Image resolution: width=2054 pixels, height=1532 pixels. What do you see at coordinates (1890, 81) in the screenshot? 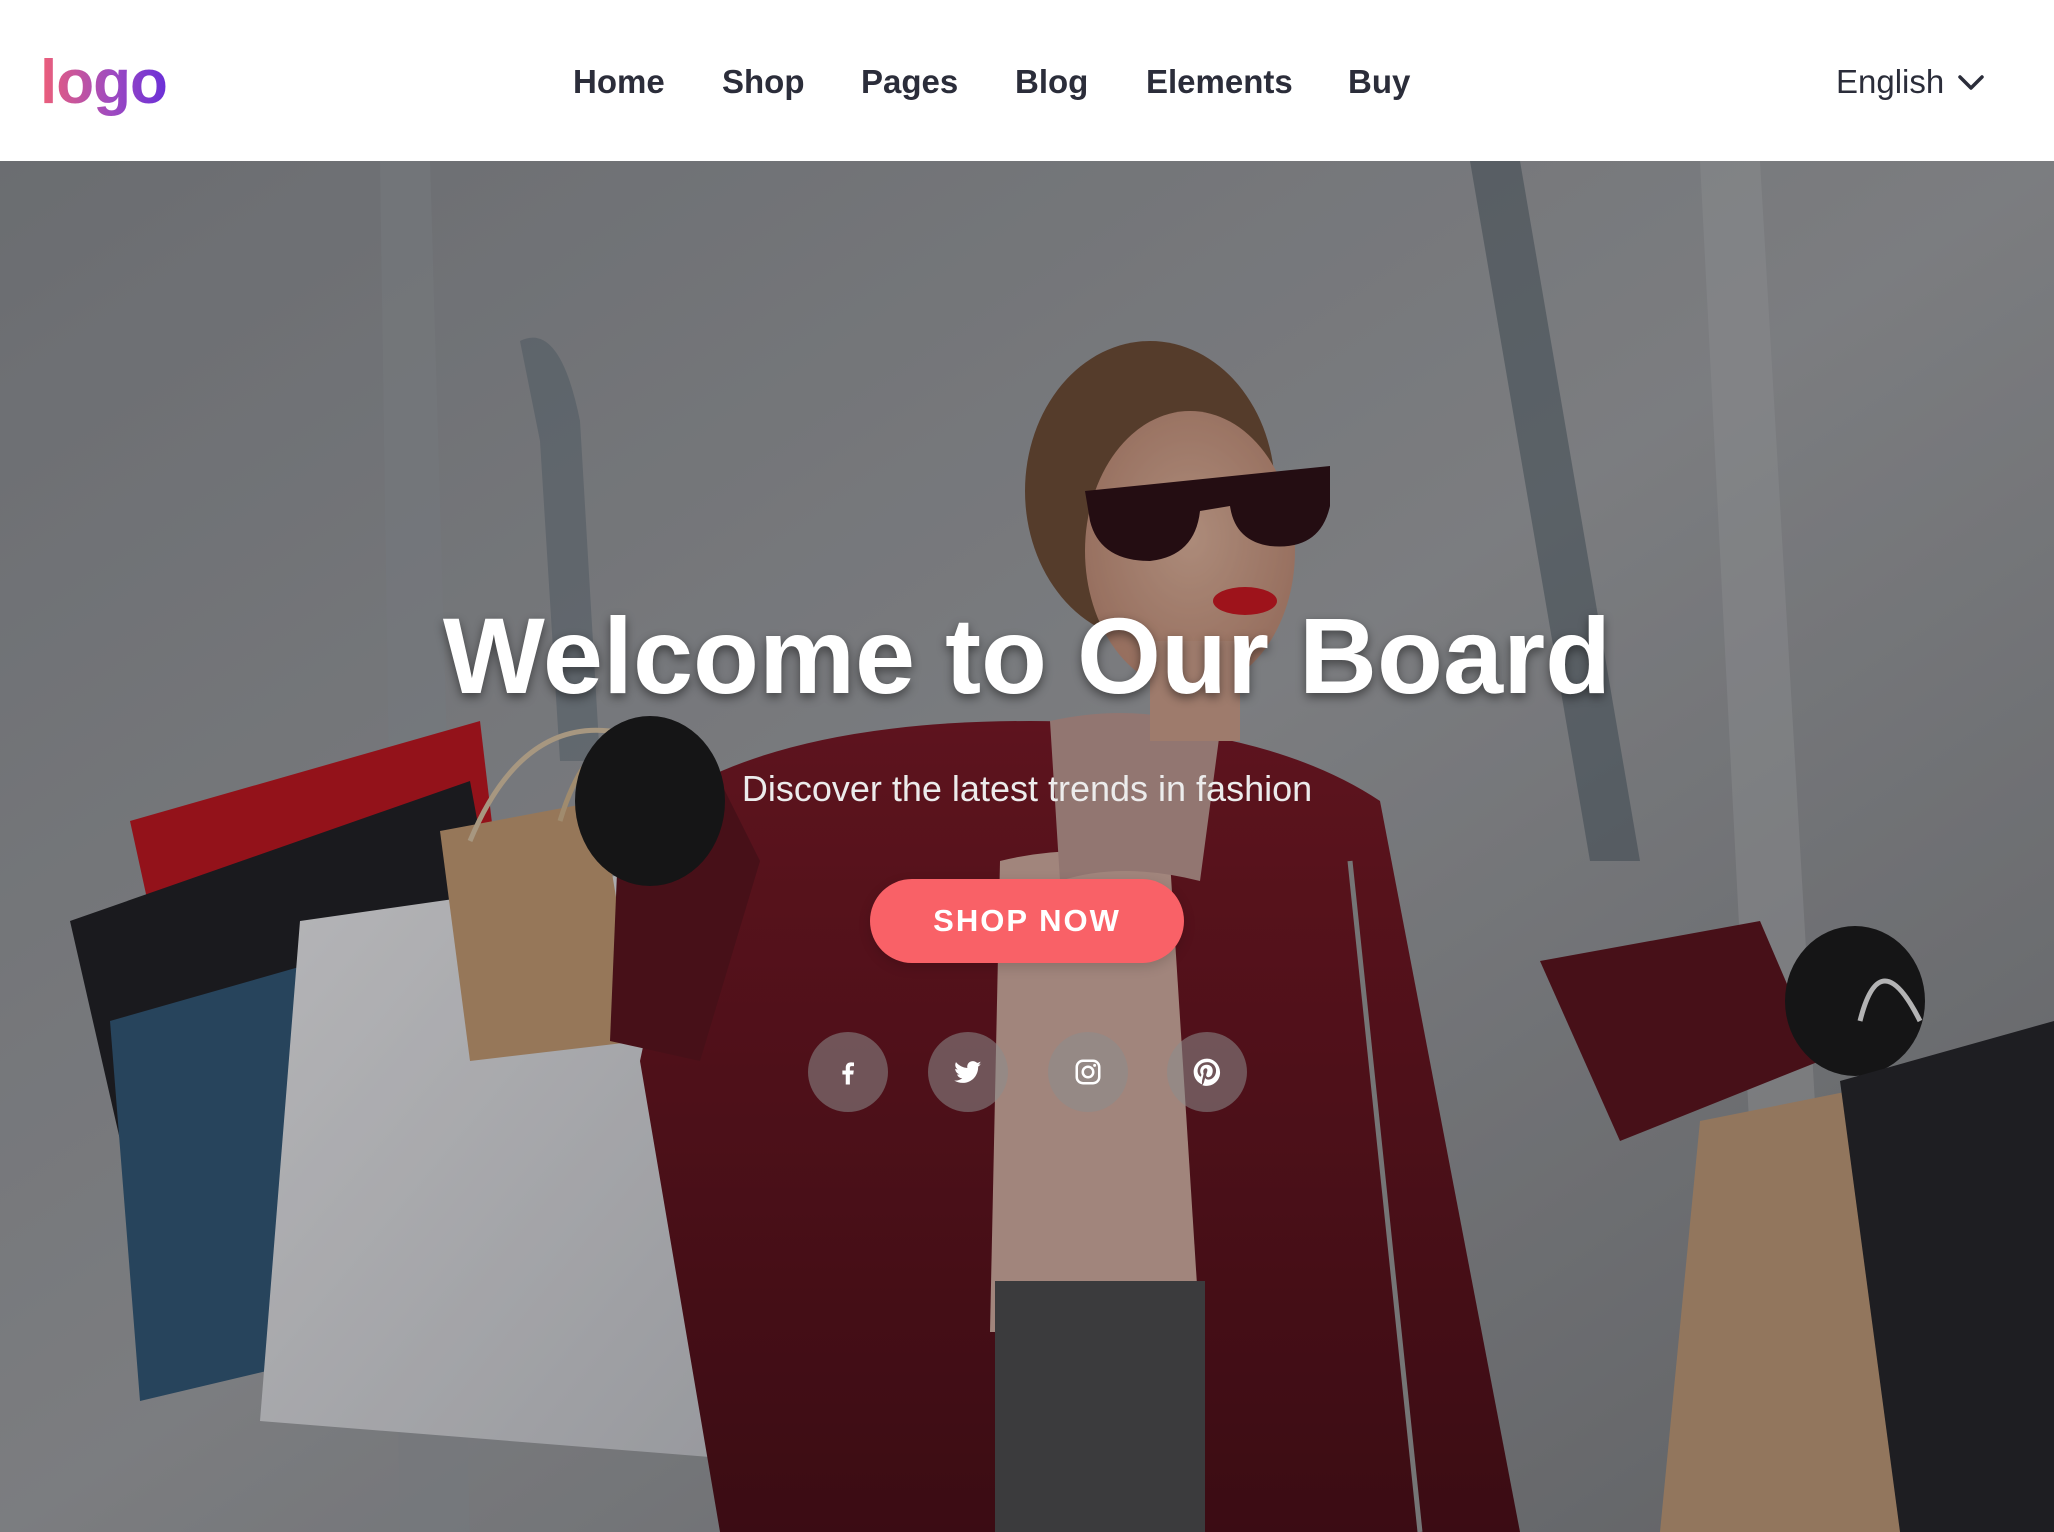
I see `language-label: English` at bounding box center [1890, 81].